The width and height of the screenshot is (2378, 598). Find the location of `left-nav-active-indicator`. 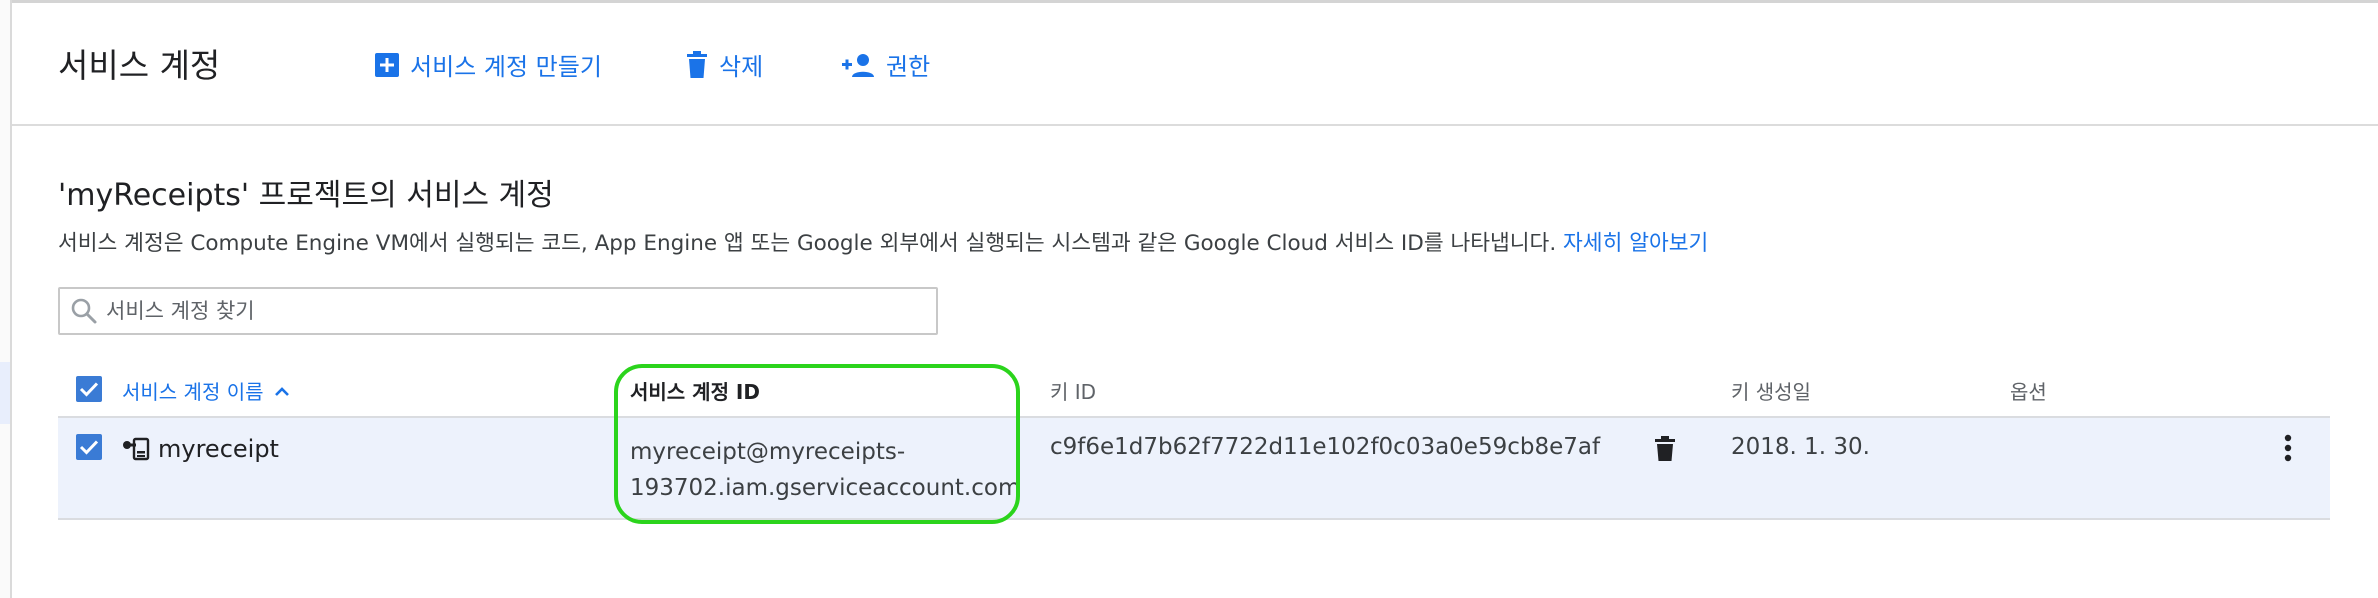

left-nav-active-indicator is located at coordinates (5, 393).